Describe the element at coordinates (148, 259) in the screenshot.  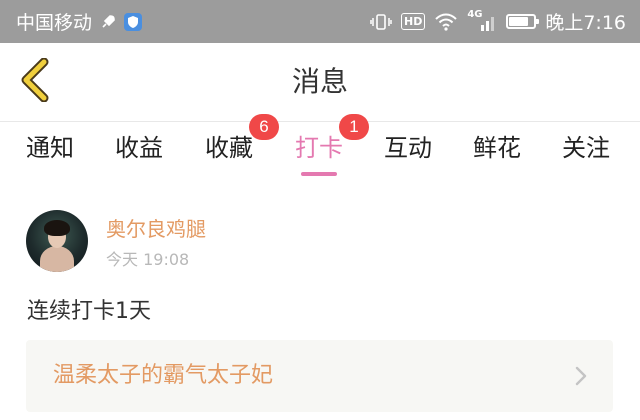
I see `message-timestamp: 今天 19:08` at that location.